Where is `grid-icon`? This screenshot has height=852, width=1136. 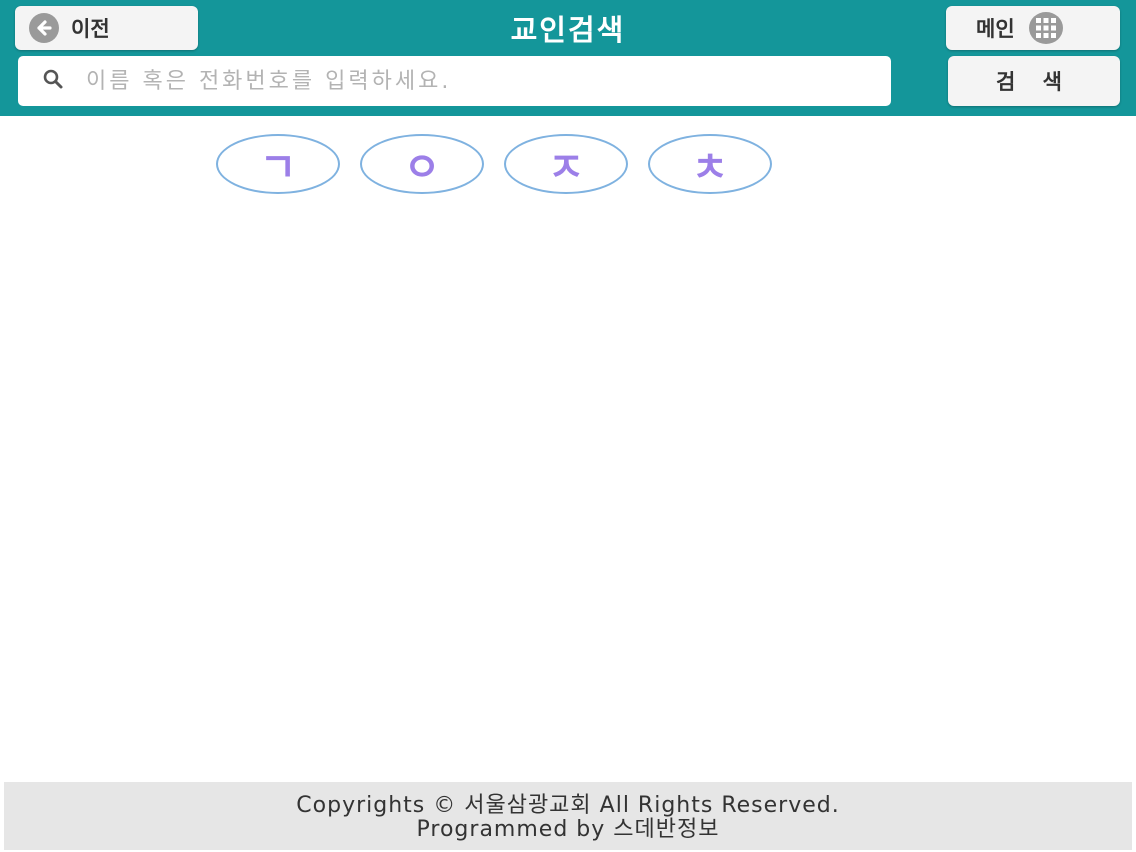 grid-icon is located at coordinates (1045, 28).